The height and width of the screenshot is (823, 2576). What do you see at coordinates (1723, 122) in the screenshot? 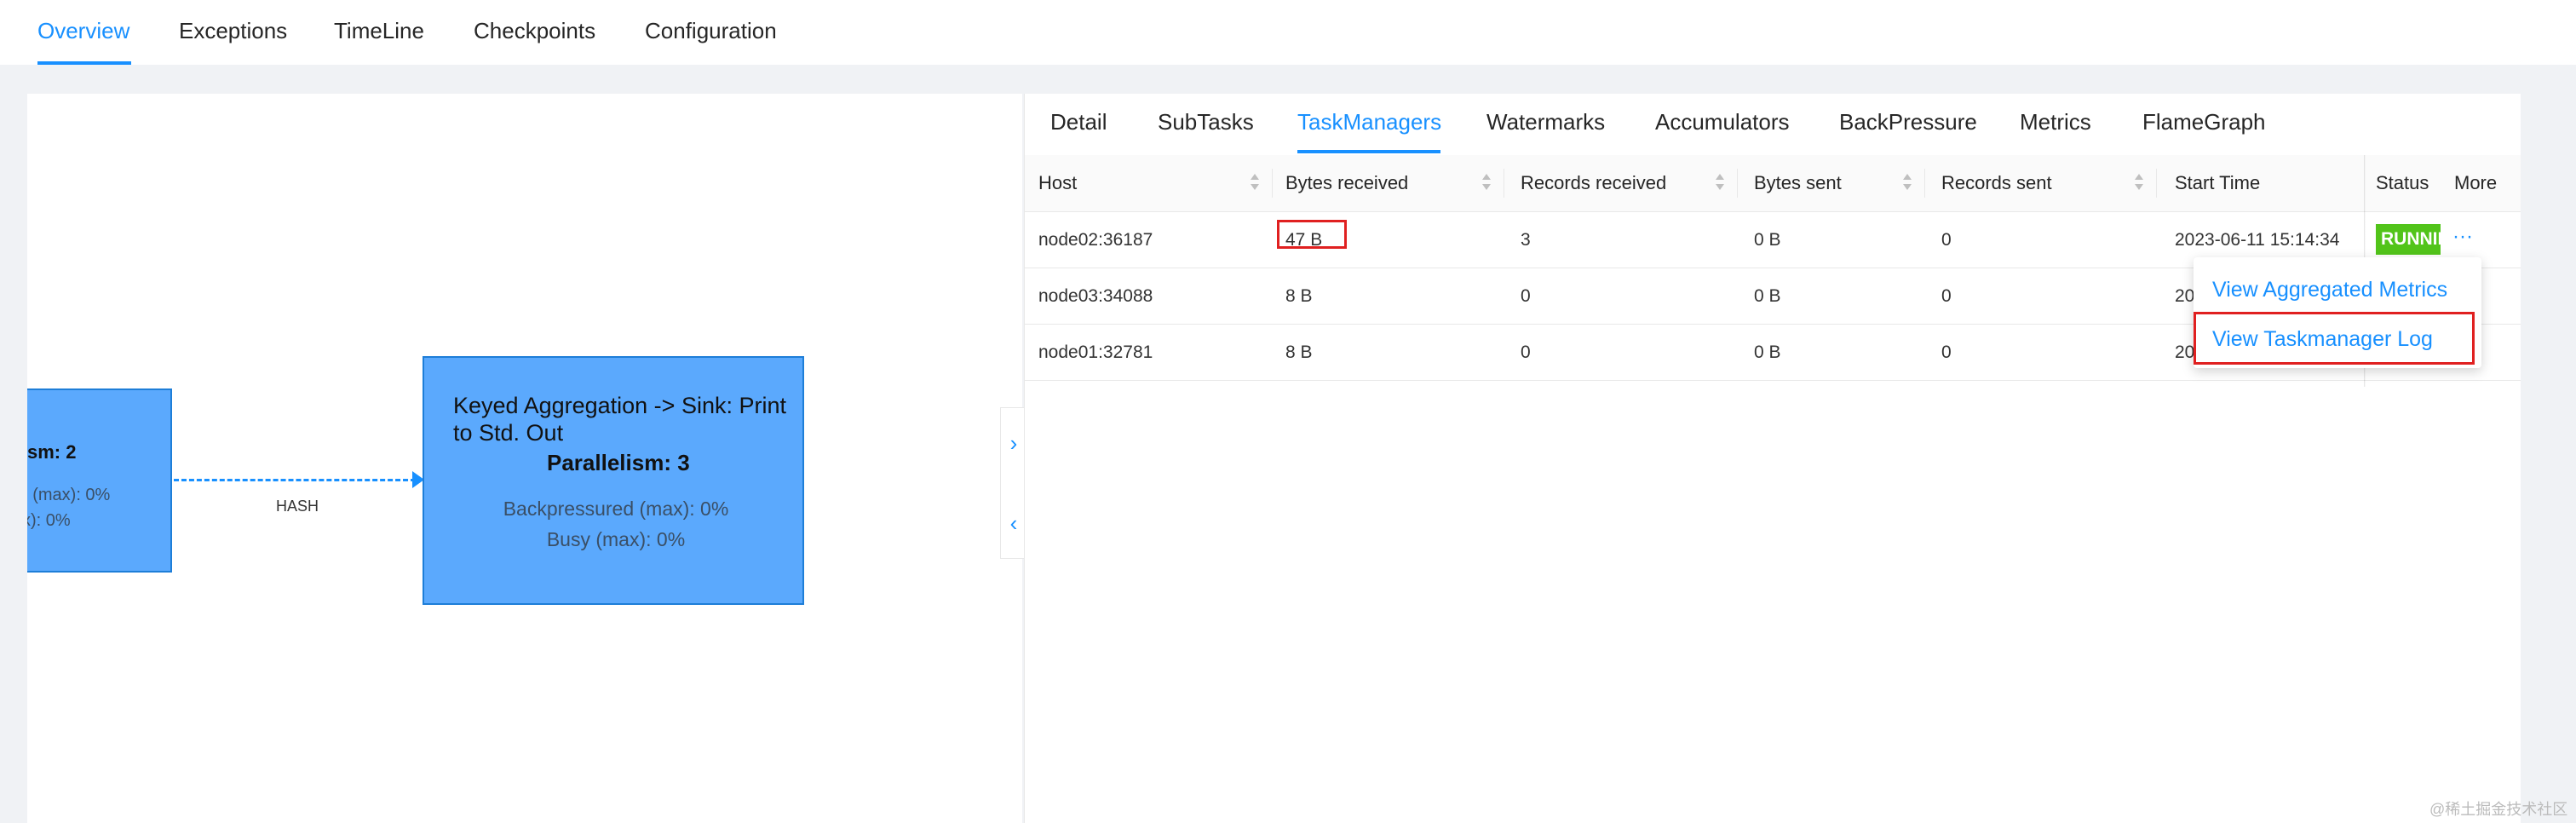
I see `tab-accumulators: Accumulators` at bounding box center [1723, 122].